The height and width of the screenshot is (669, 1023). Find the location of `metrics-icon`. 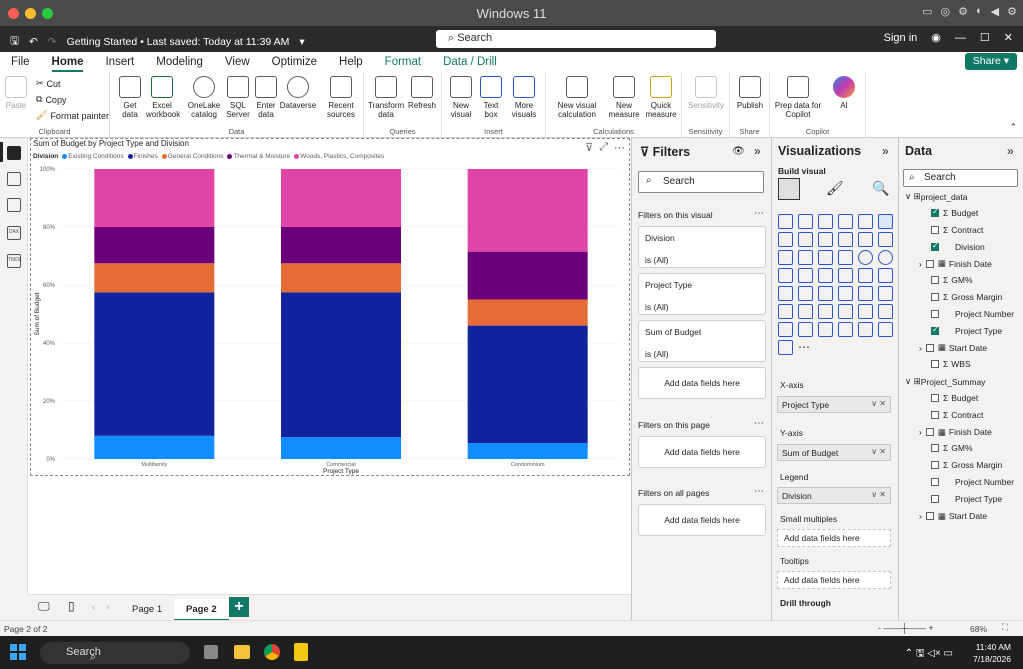

metrics-icon is located at coordinates (825, 329).